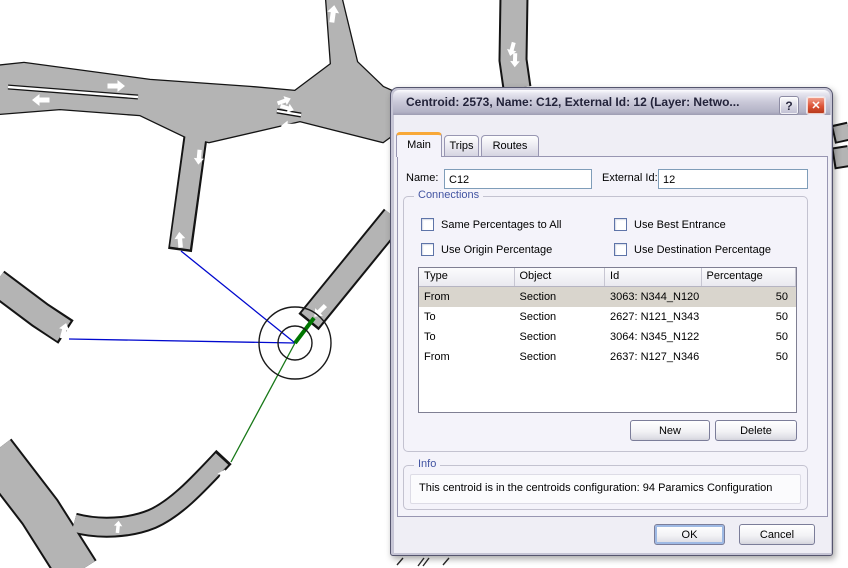 This screenshot has height=568, width=848. What do you see at coordinates (560, 277) in the screenshot?
I see `column-header-object: Object` at bounding box center [560, 277].